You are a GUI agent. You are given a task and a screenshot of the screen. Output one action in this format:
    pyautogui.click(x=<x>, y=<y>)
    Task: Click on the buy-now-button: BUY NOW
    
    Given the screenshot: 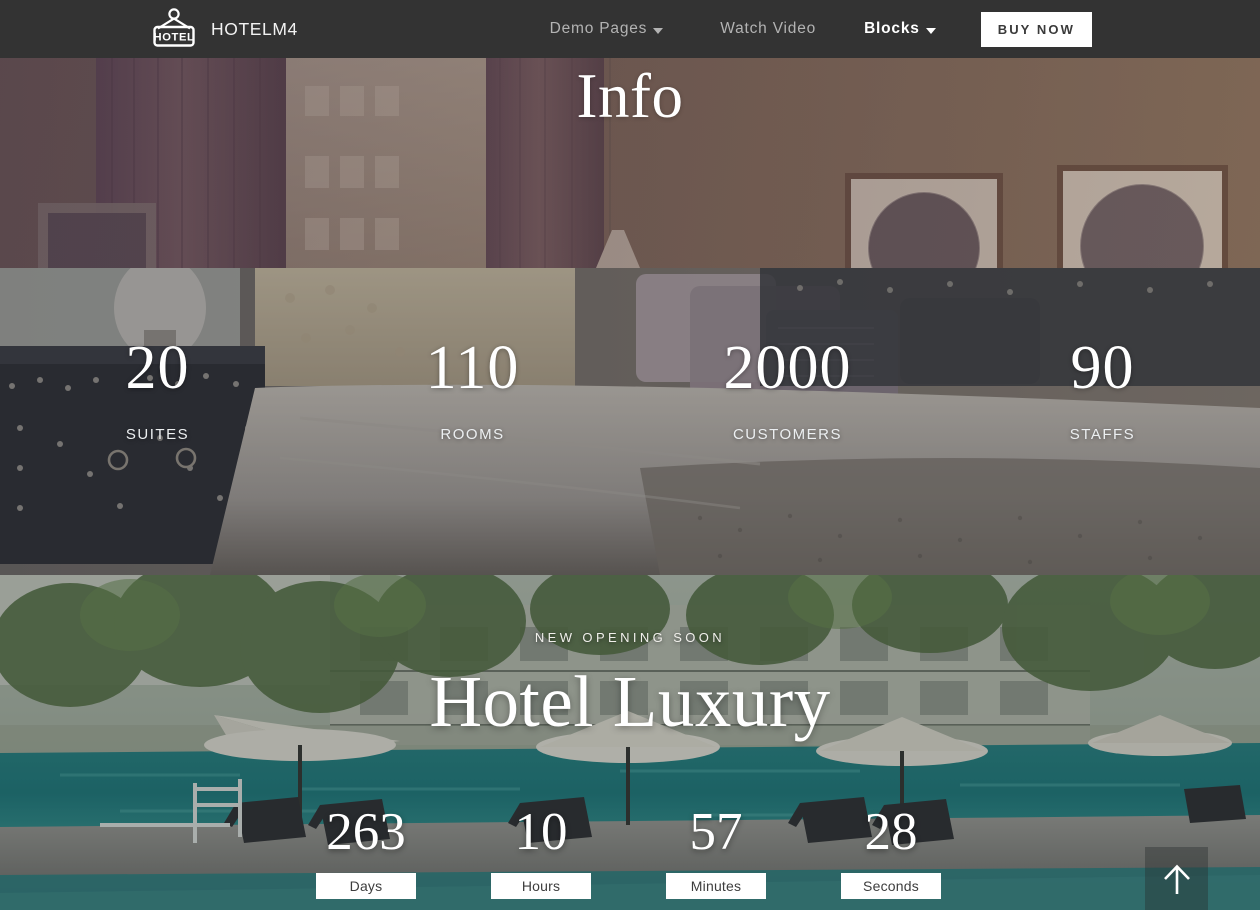 What is the action you would take?
    pyautogui.click(x=1036, y=29)
    